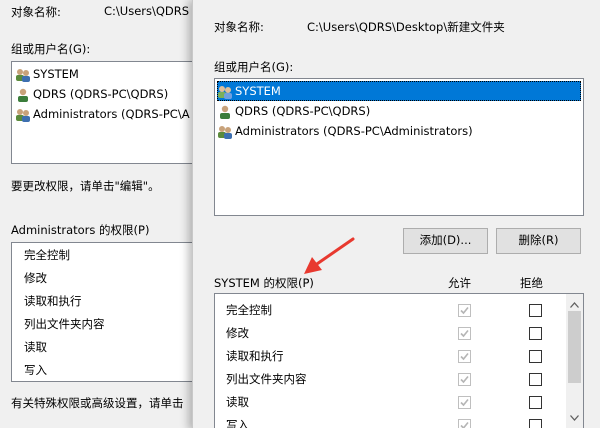 This screenshot has height=428, width=600. I want to click on user-name: SYSTEM, so click(258, 91).